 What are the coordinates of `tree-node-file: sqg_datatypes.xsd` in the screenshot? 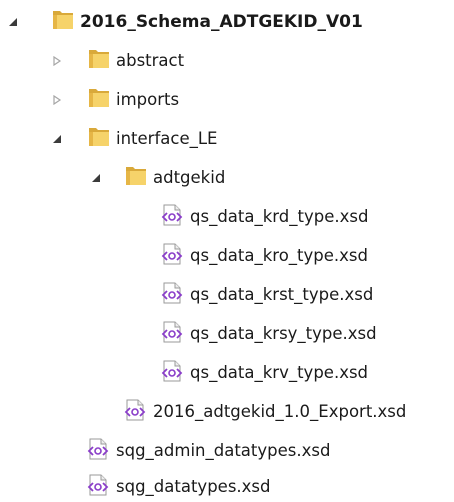 It's located at (178, 487).